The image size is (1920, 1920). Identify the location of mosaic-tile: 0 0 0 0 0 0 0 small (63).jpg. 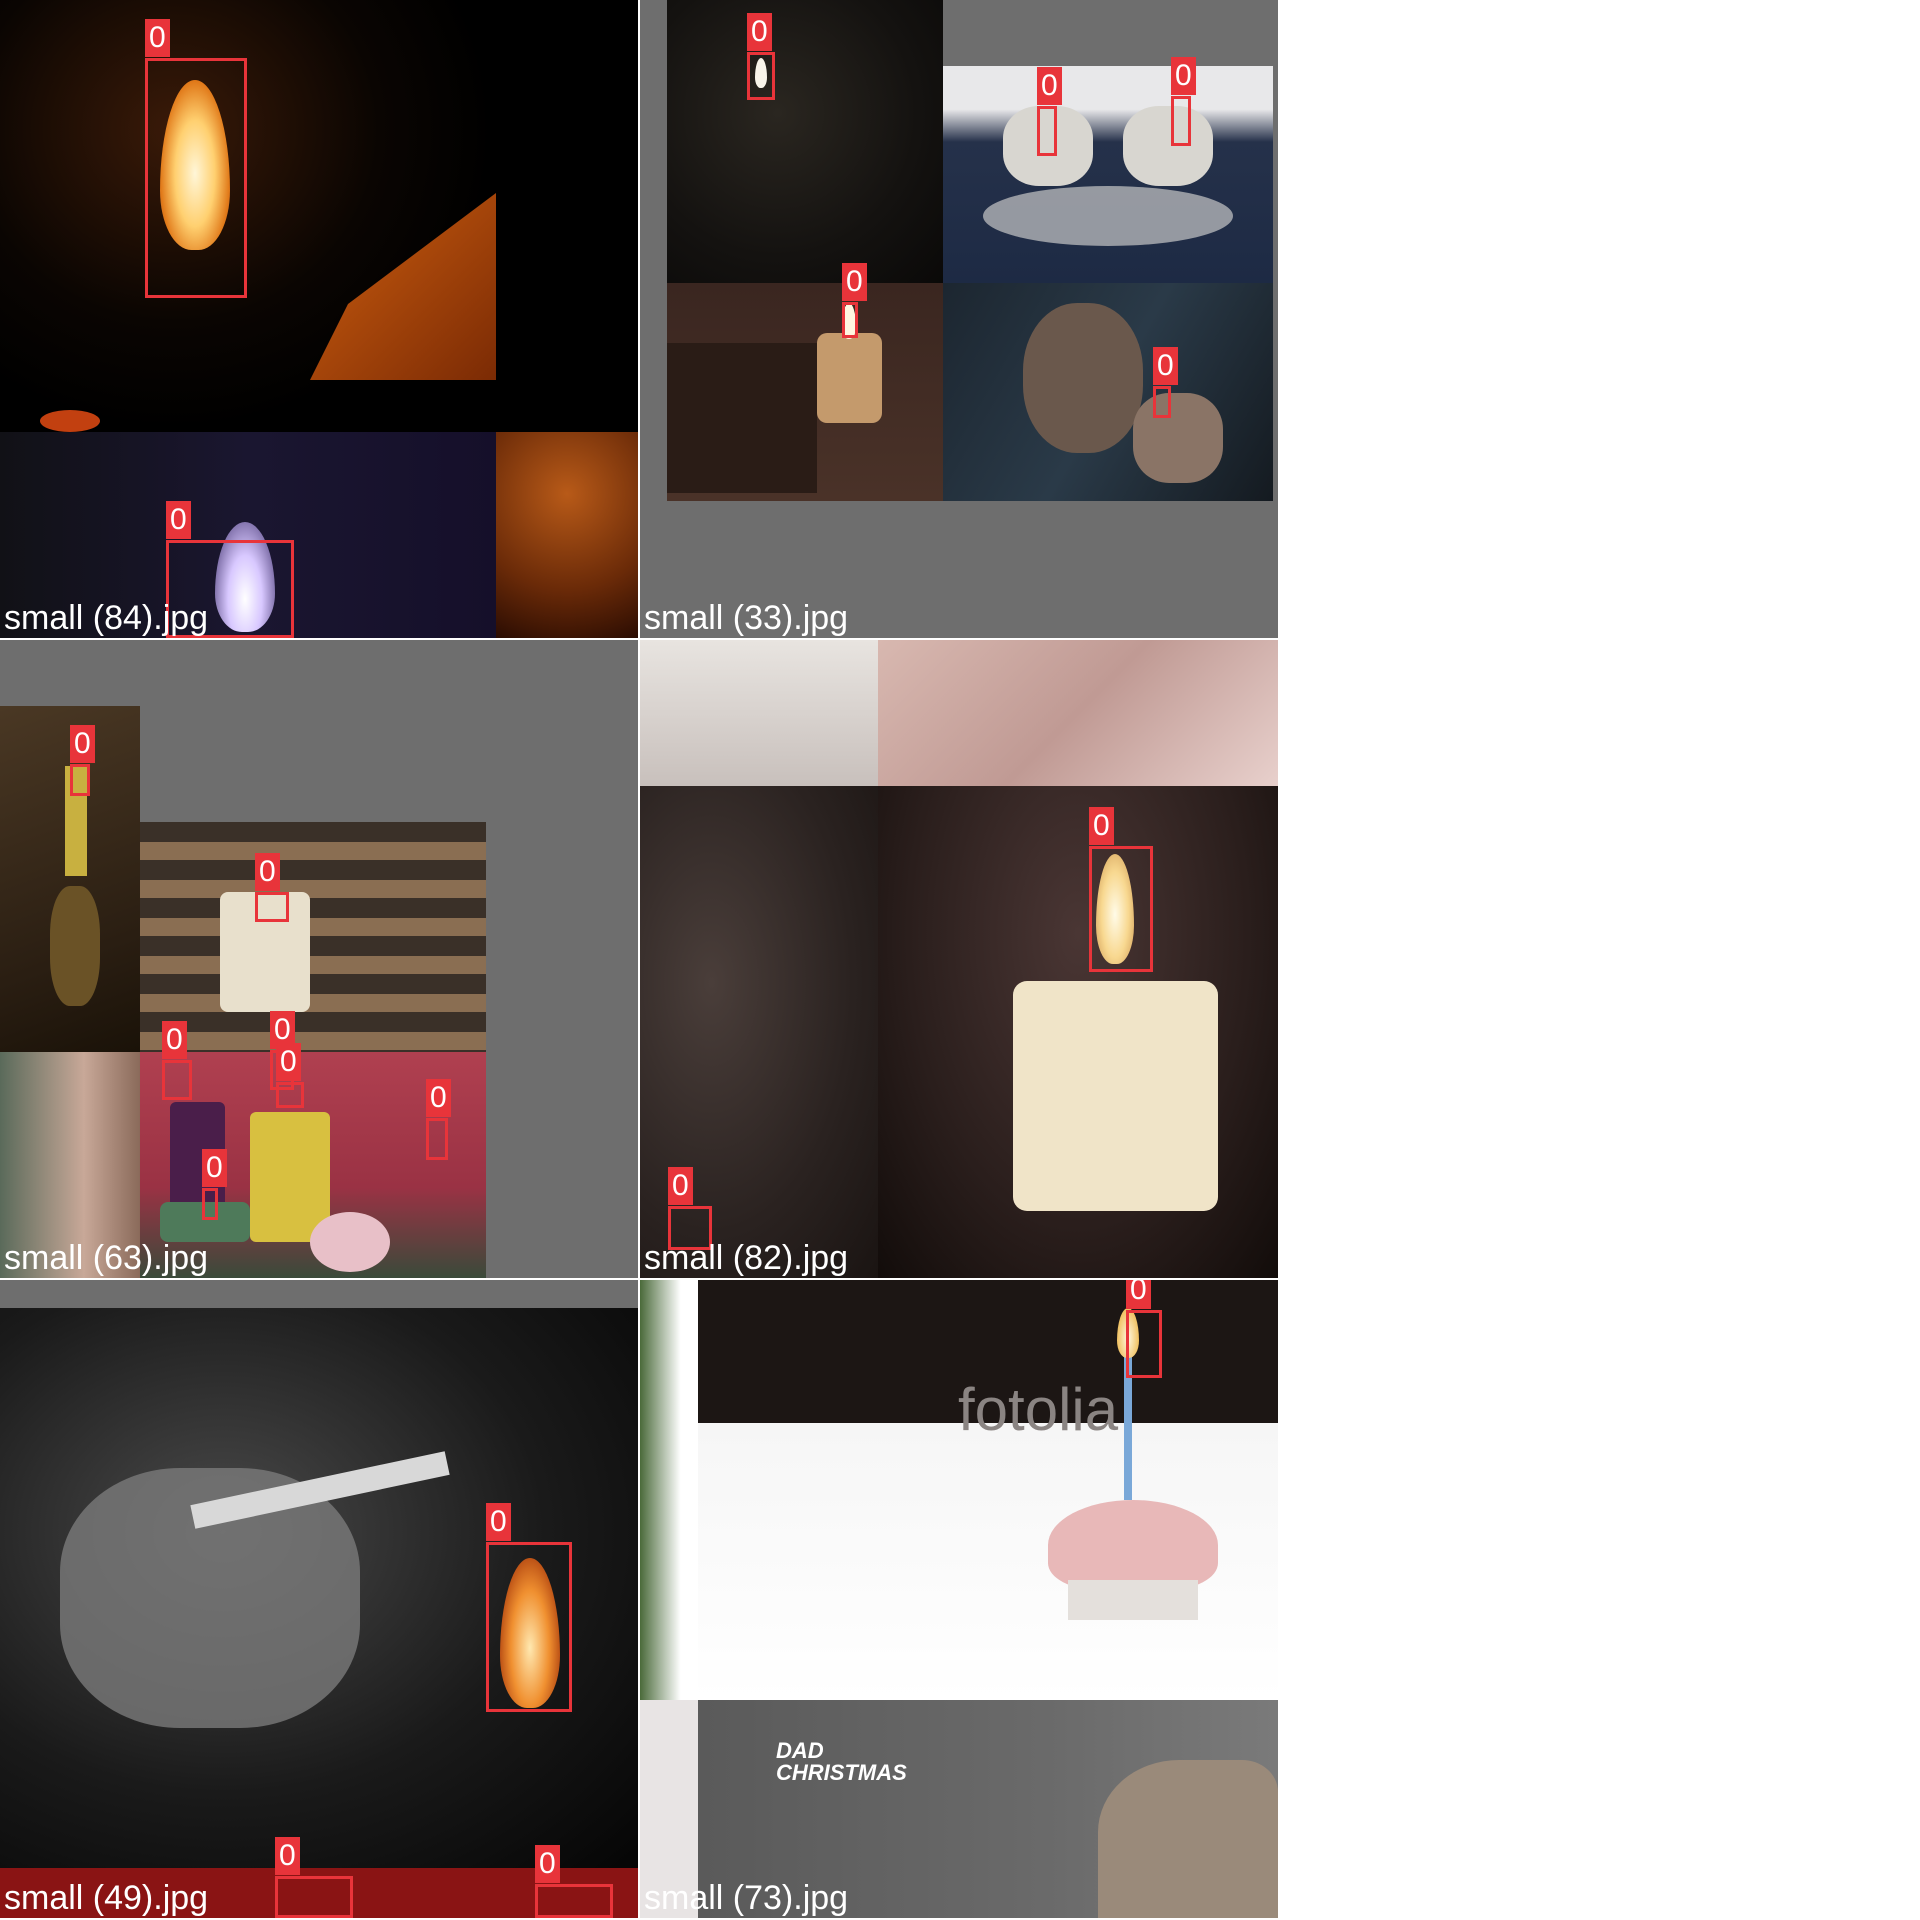
(319, 959).